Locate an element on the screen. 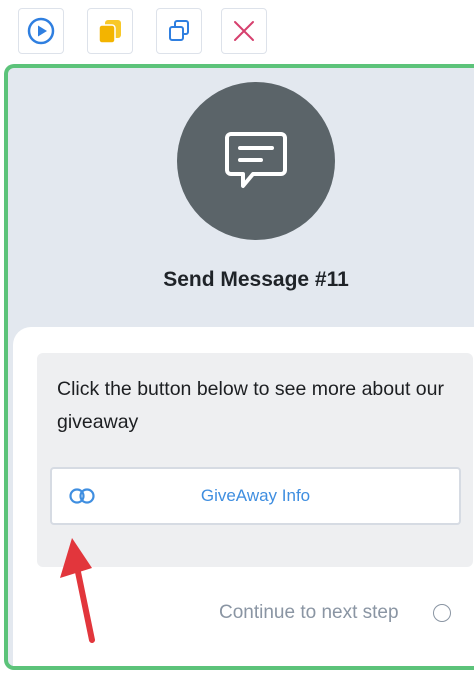 This screenshot has width=474, height=682. copy-icon is located at coordinates (109, 32).